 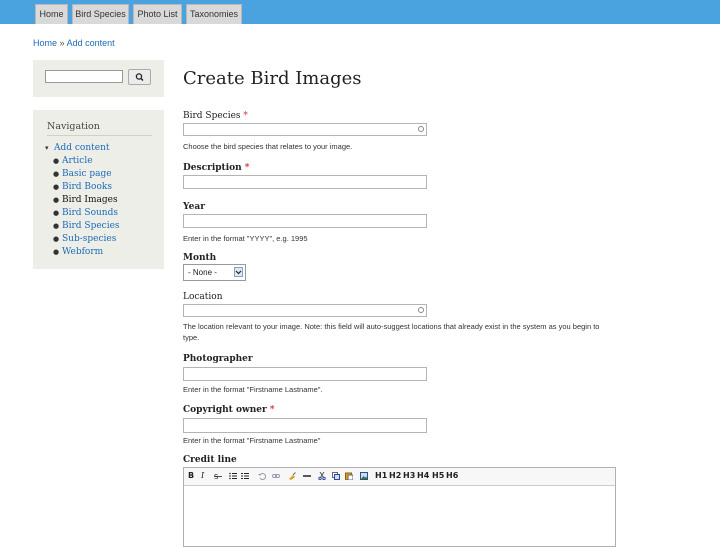 What do you see at coordinates (194, 207) in the screenshot?
I see `year-label: Year` at bounding box center [194, 207].